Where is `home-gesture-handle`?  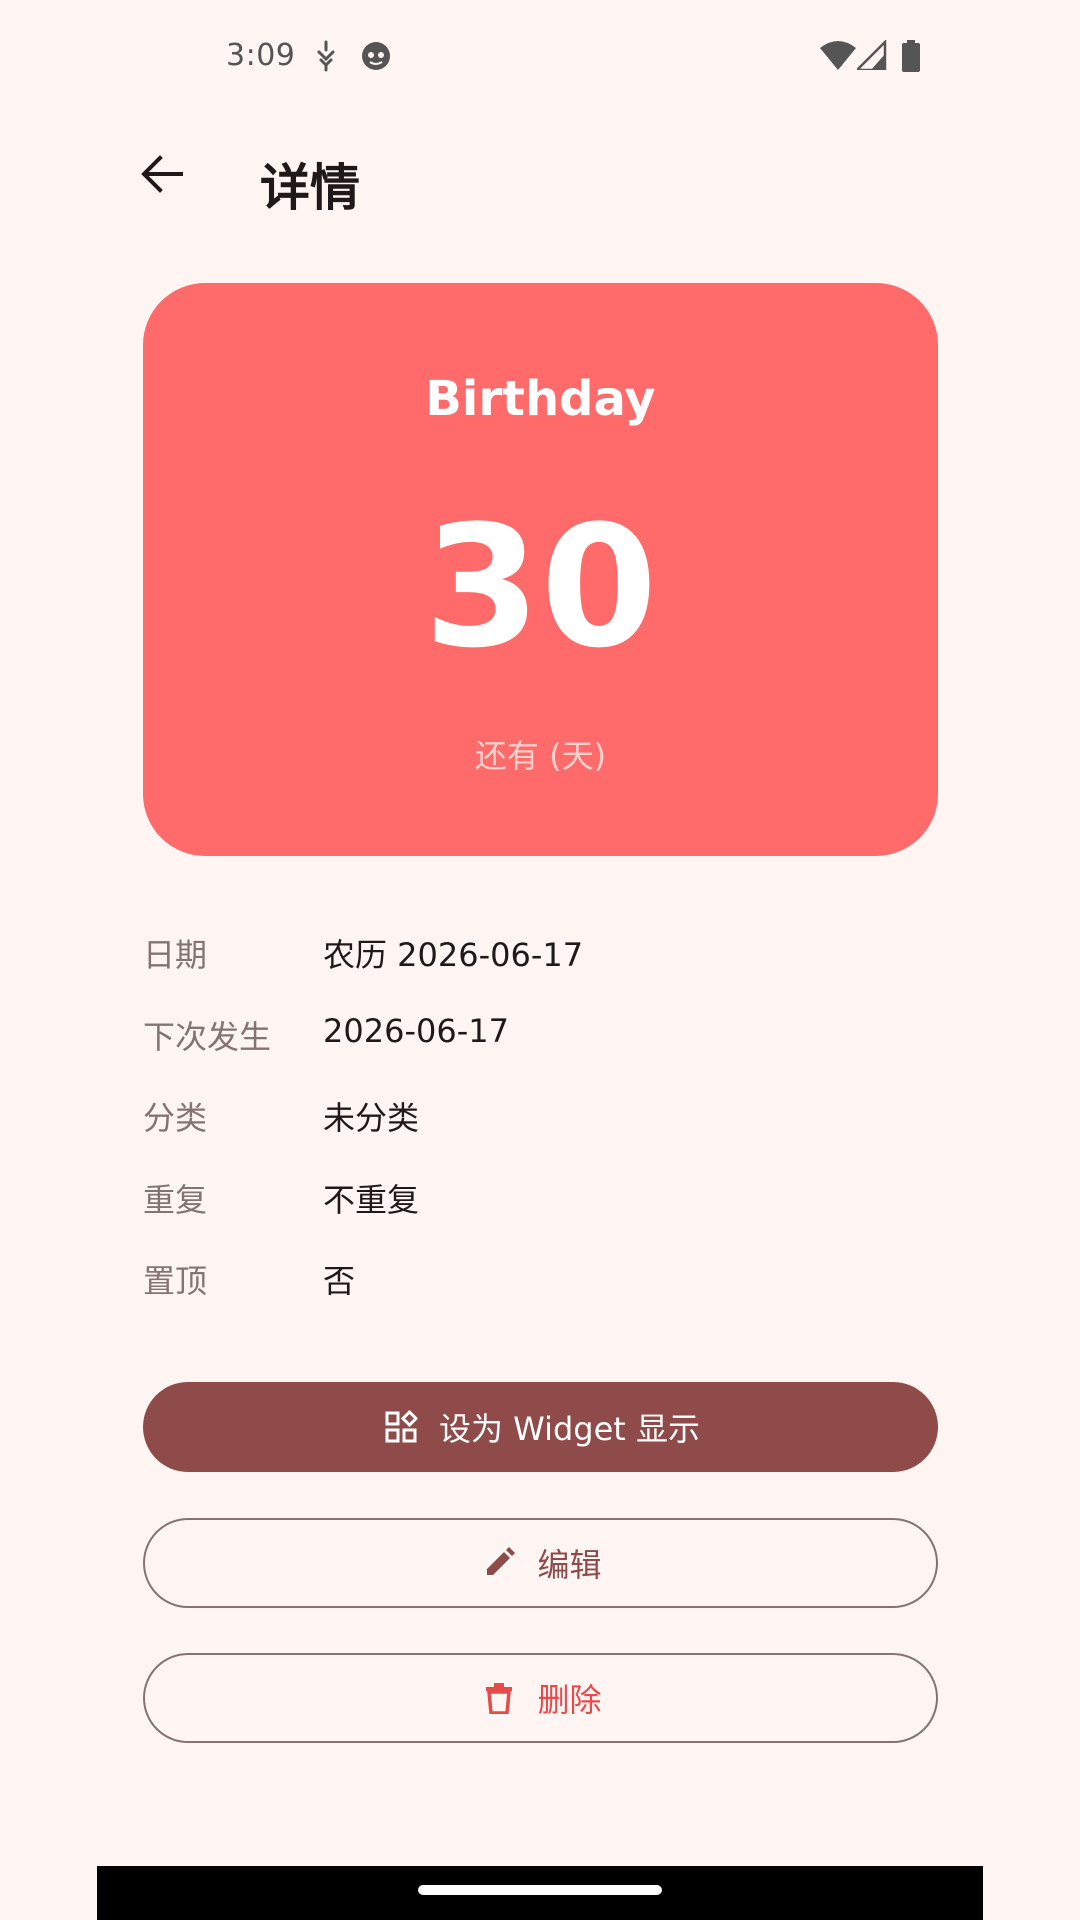 home-gesture-handle is located at coordinates (540, 1890).